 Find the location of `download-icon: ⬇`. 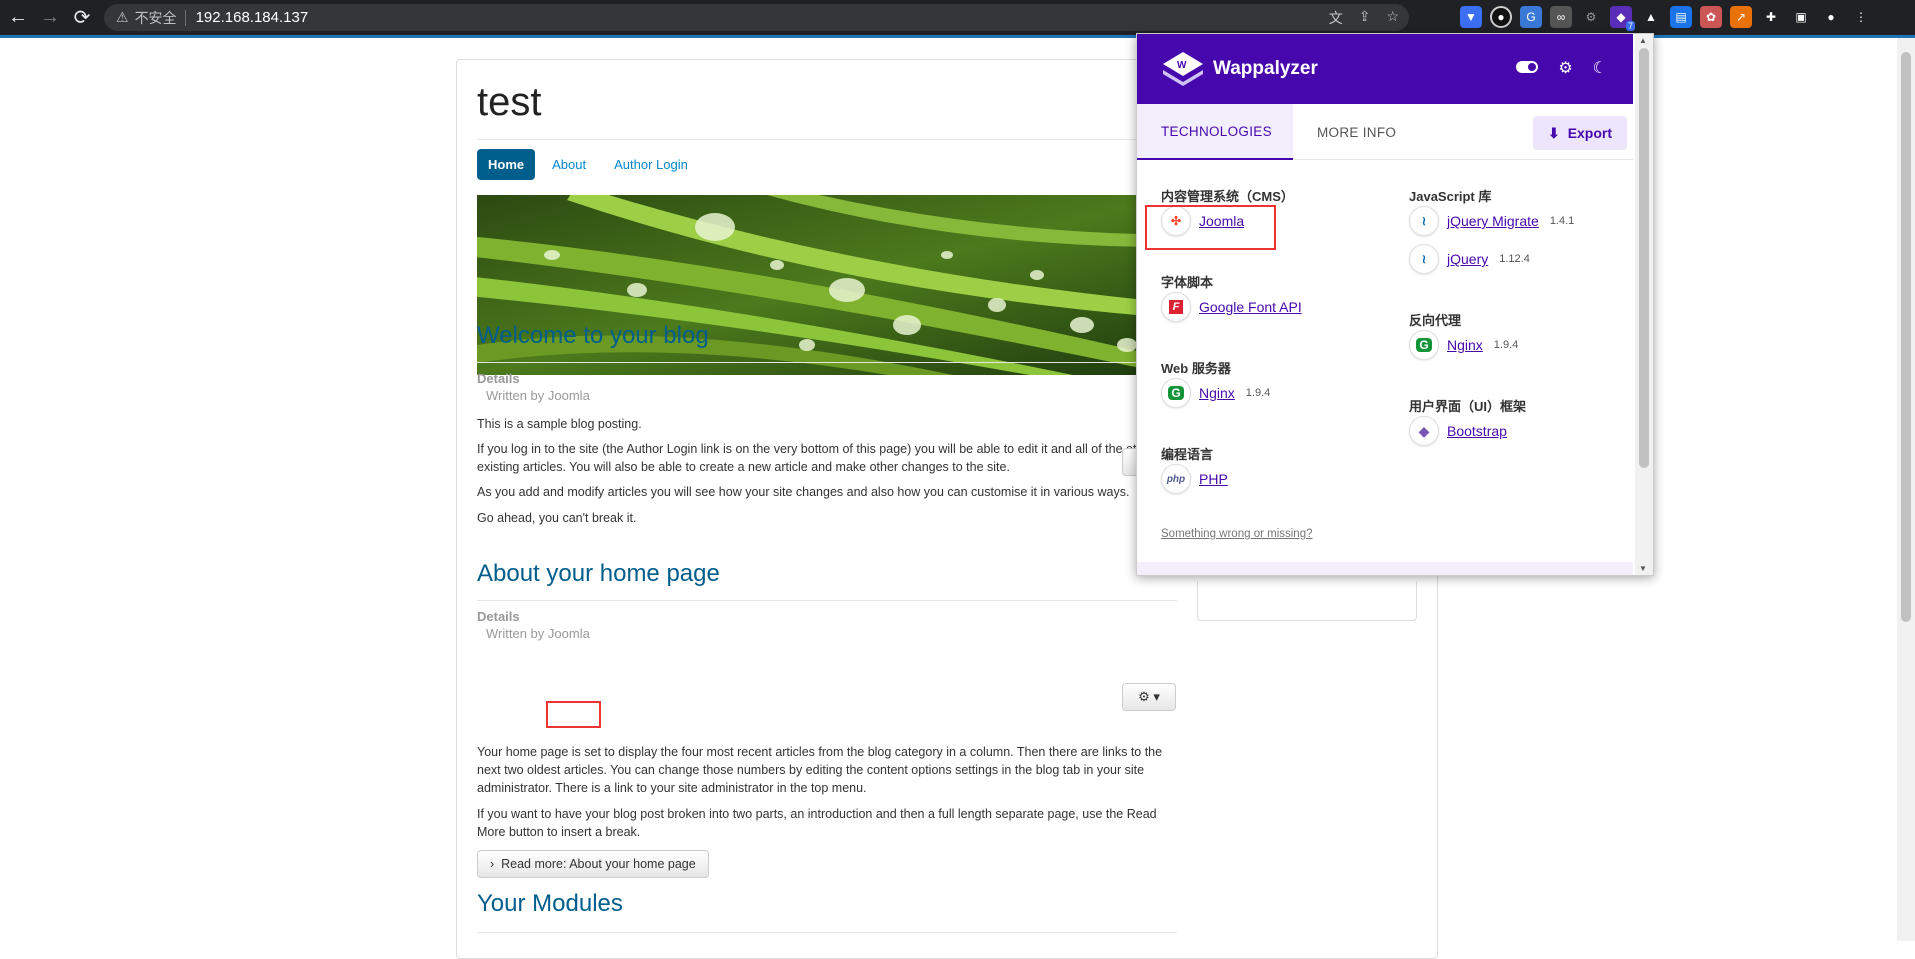

download-icon: ⬇ is located at coordinates (1553, 132).